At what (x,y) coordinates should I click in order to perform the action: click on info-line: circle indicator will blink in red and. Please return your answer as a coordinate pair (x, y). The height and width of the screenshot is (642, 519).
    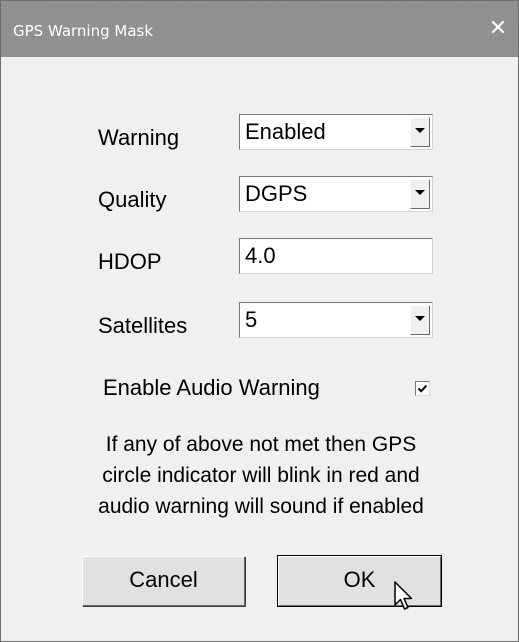
    Looking at the image, I should click on (261, 475).